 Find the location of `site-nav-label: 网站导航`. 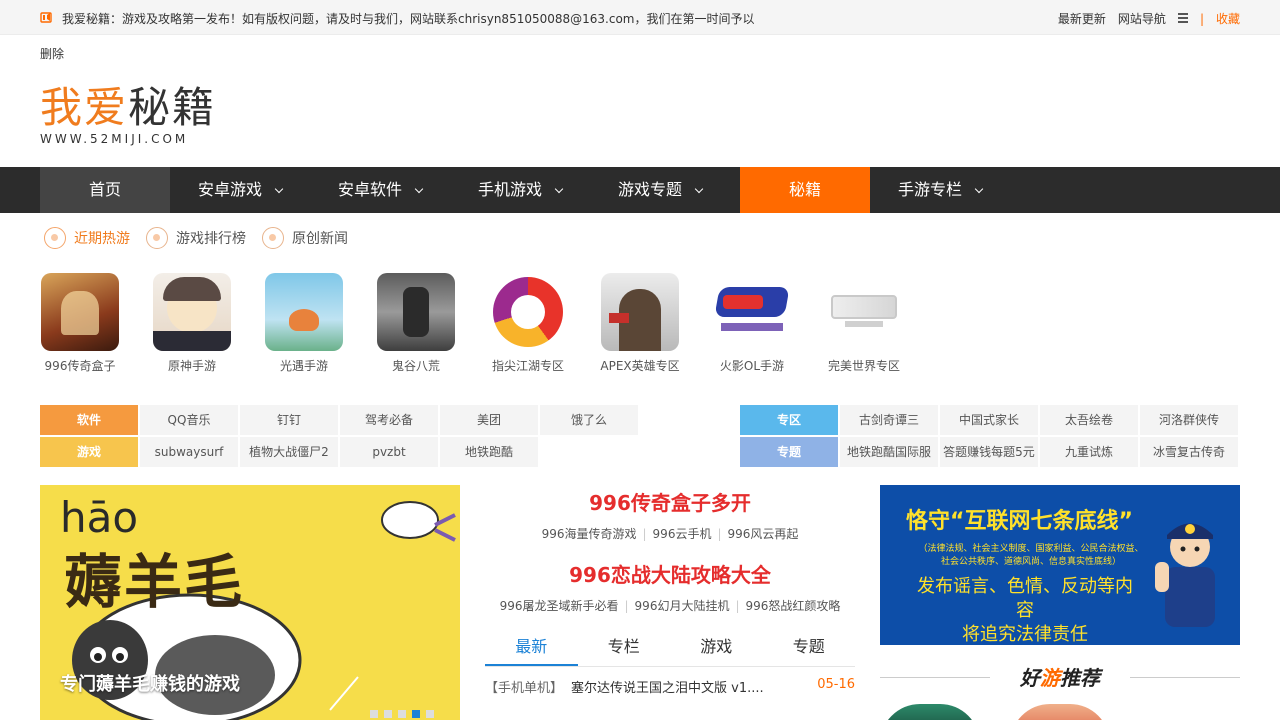

site-nav-label: 网站导航 is located at coordinates (1141, 19).